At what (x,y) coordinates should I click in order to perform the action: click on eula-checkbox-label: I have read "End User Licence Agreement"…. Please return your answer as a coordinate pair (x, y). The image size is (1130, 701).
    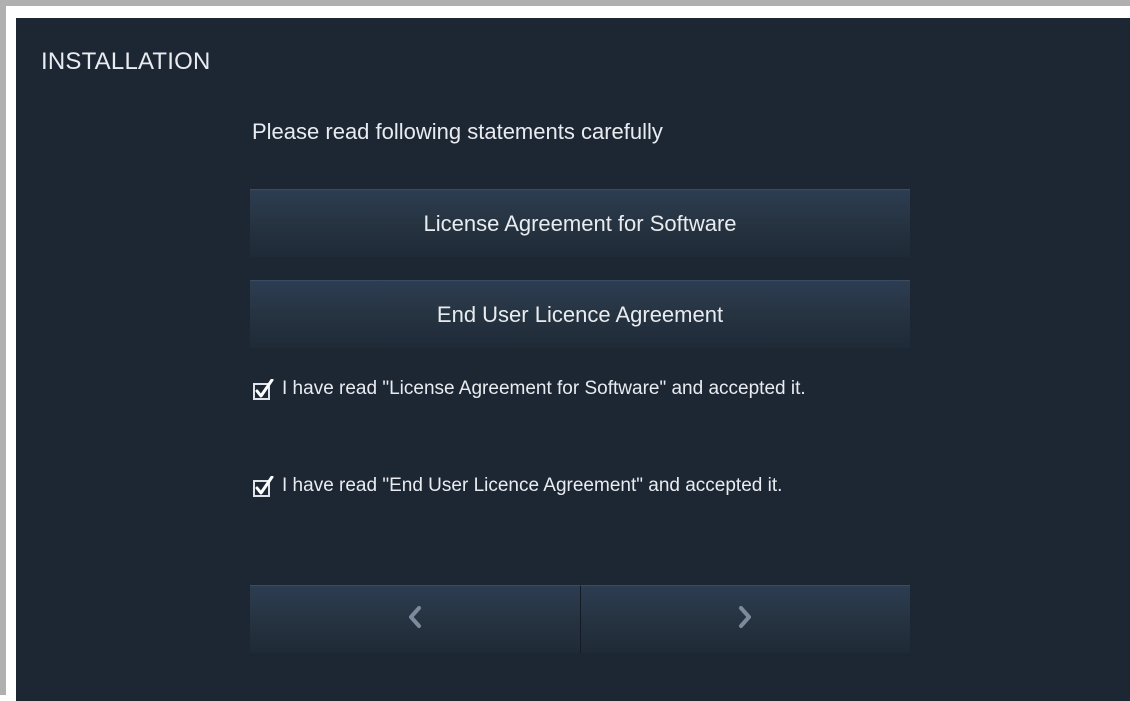
    Looking at the image, I should click on (532, 485).